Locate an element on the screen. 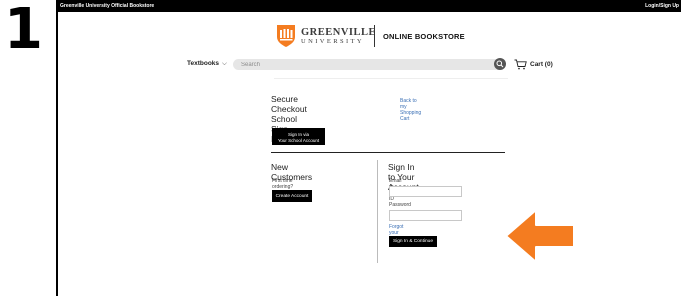 This screenshot has height=296, width=681. chevron-down-icon: ⌵ is located at coordinates (224, 63).